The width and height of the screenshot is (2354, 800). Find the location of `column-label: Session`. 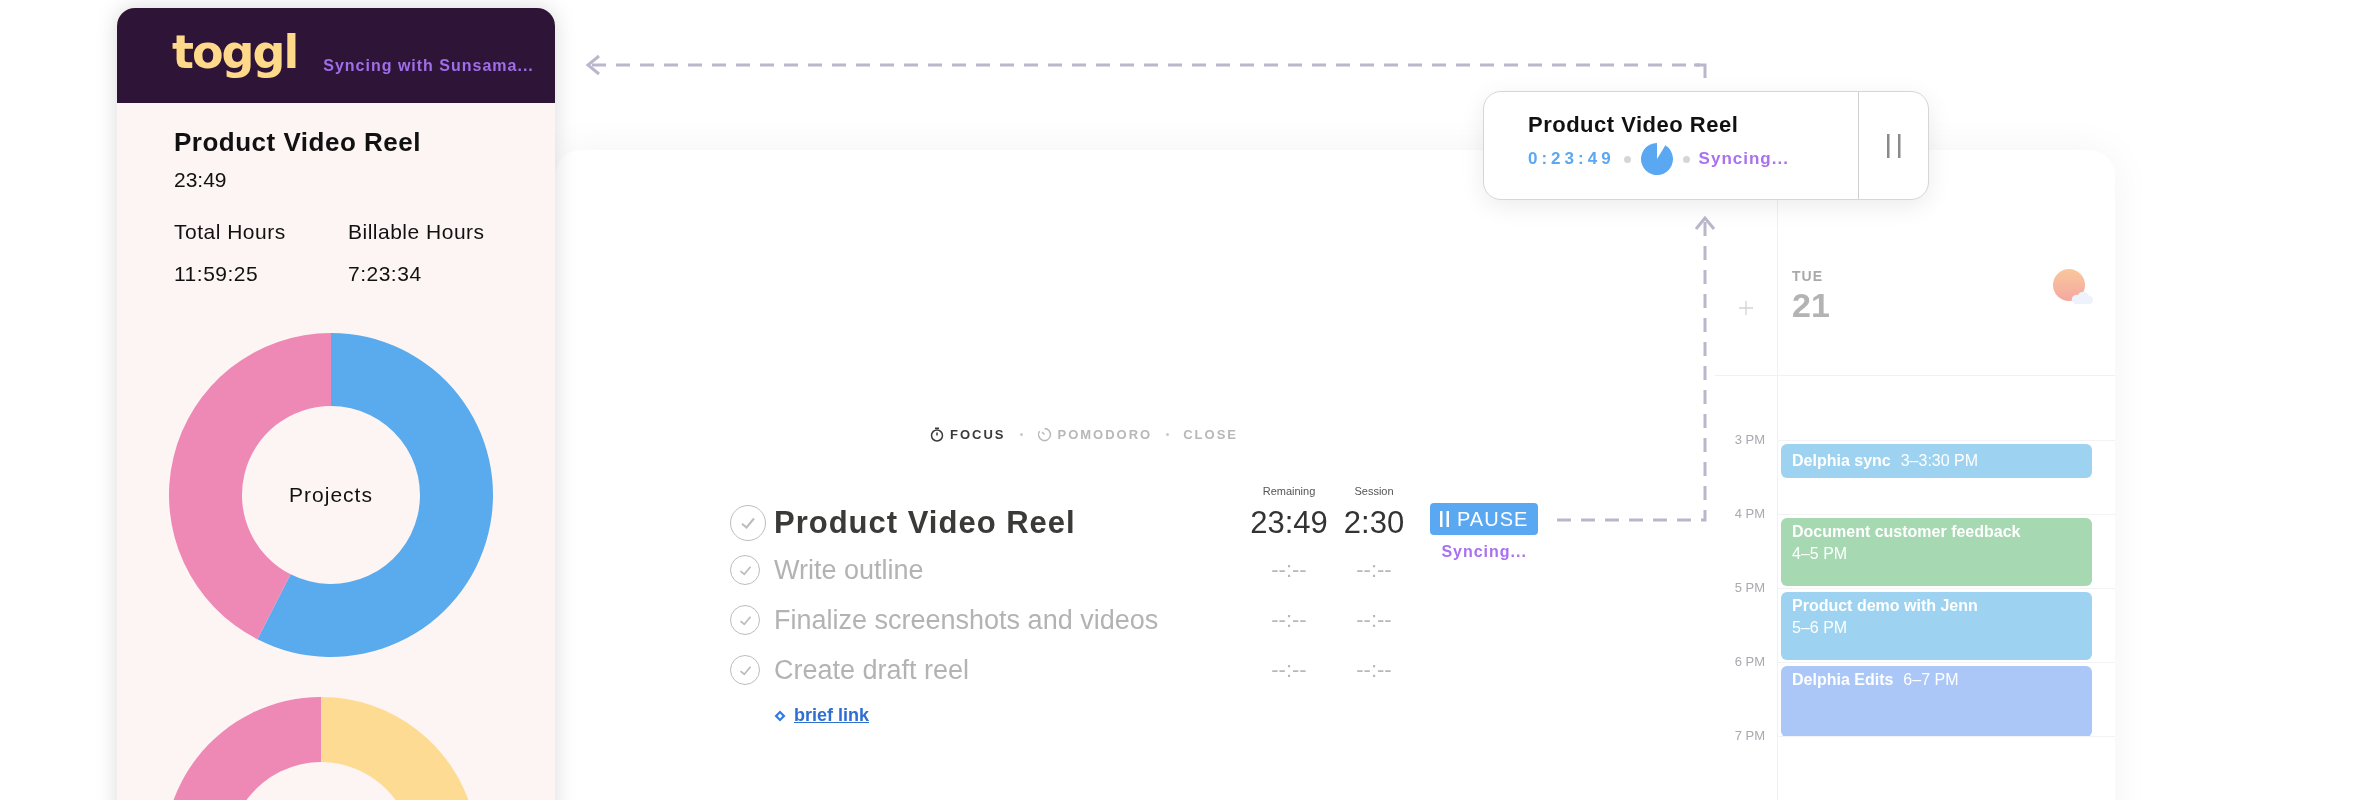

column-label: Session is located at coordinates (1374, 491).